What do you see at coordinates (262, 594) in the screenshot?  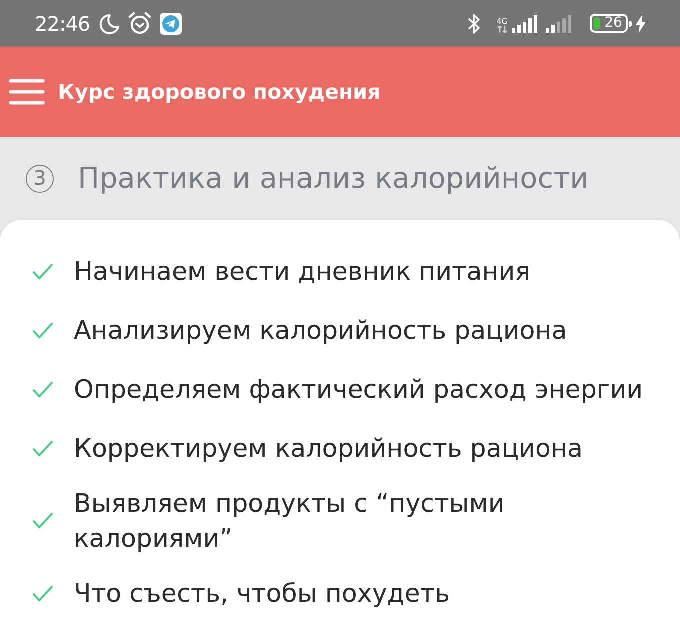 I see `lesson-item: Что съесть, чтобы похудеть` at bounding box center [262, 594].